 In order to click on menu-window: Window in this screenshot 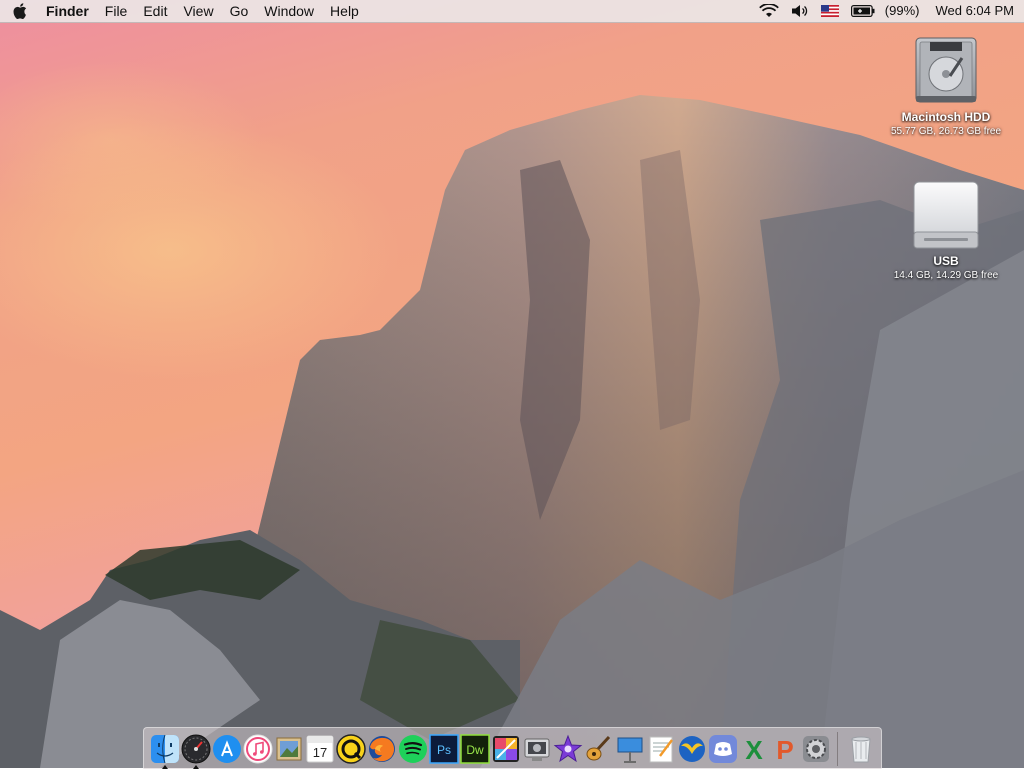, I will do `click(289, 11)`.